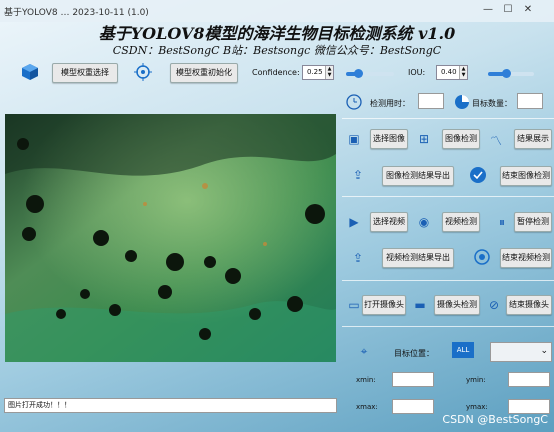  Describe the element at coordinates (417, 72) in the screenshot. I see `iou-label: IOU:` at that location.